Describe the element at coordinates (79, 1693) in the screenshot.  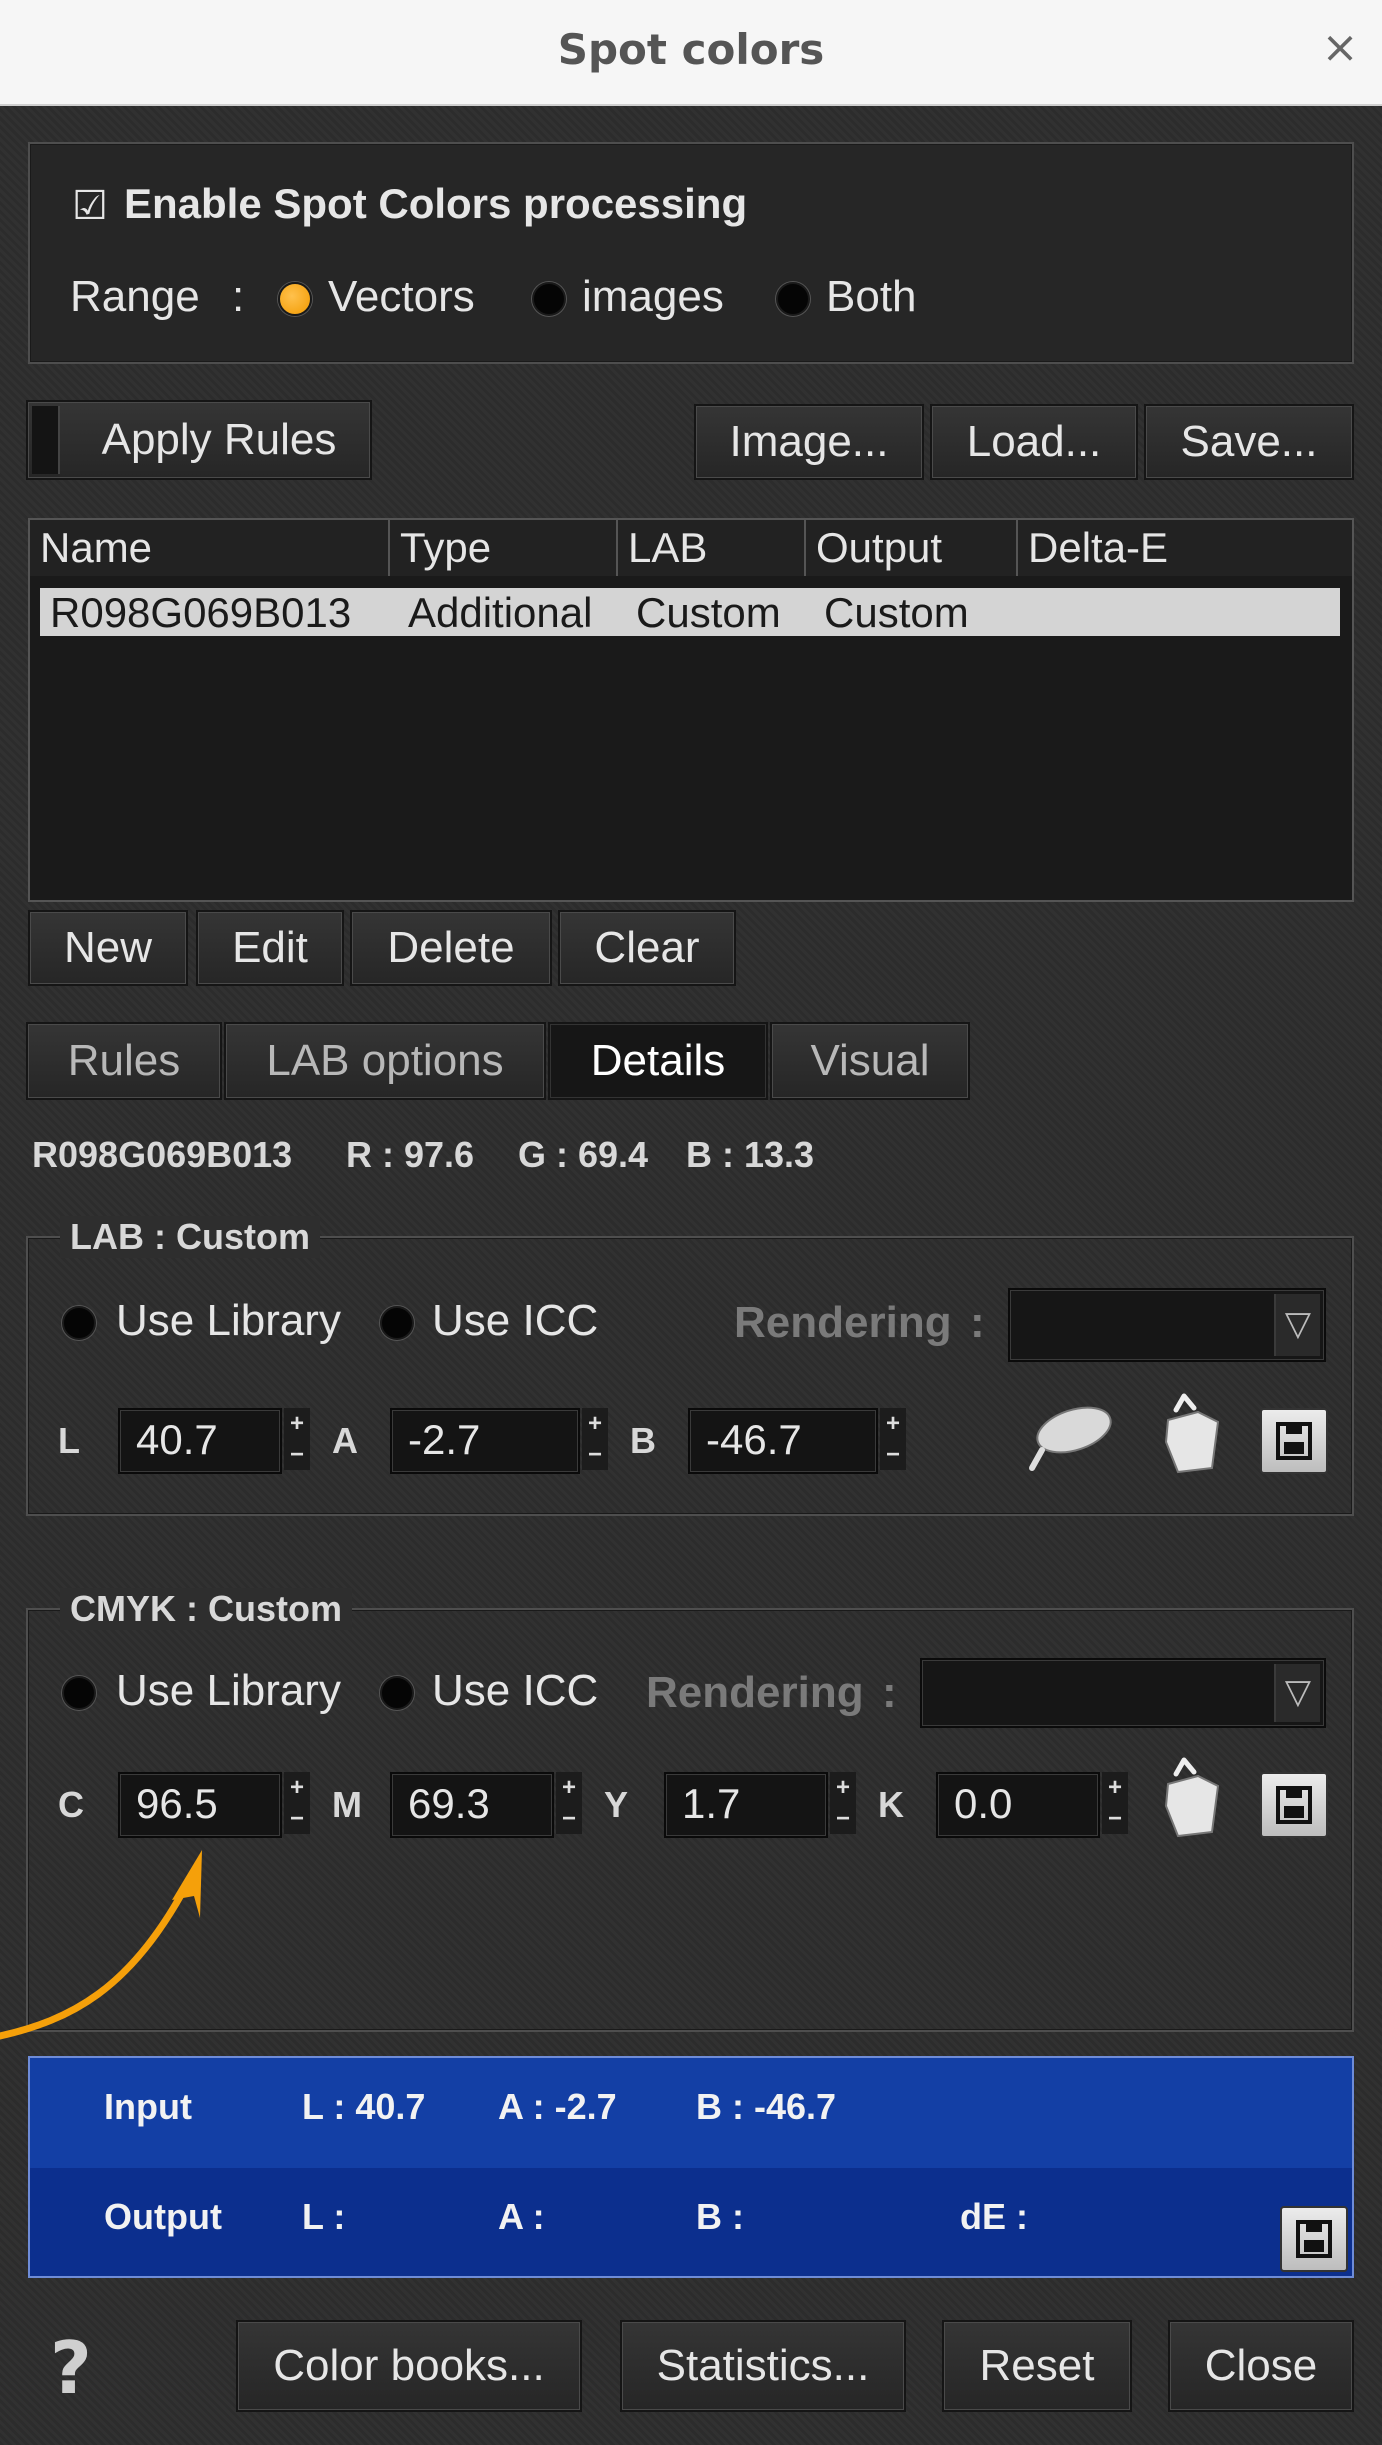
I see `cmyk-radio-use-library` at that location.